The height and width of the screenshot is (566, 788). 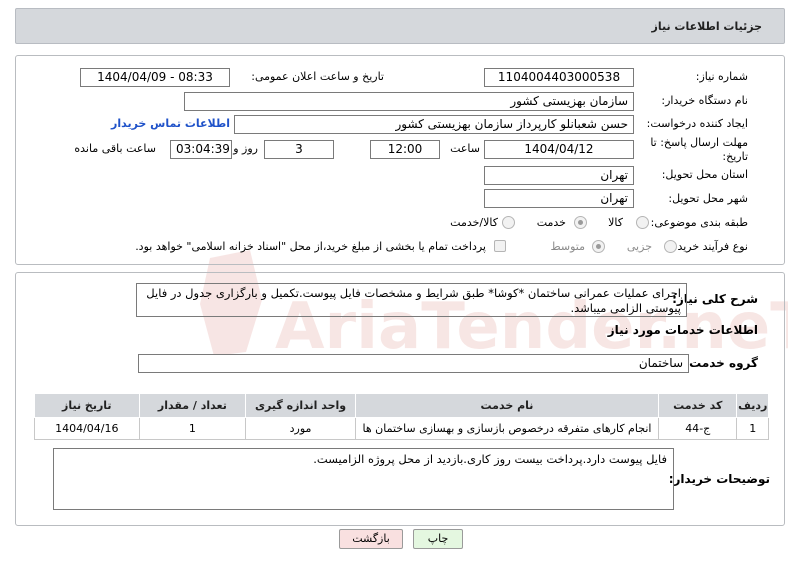 What do you see at coordinates (300, 428) in the screenshot?
I see `cell-unit: مورد` at bounding box center [300, 428].